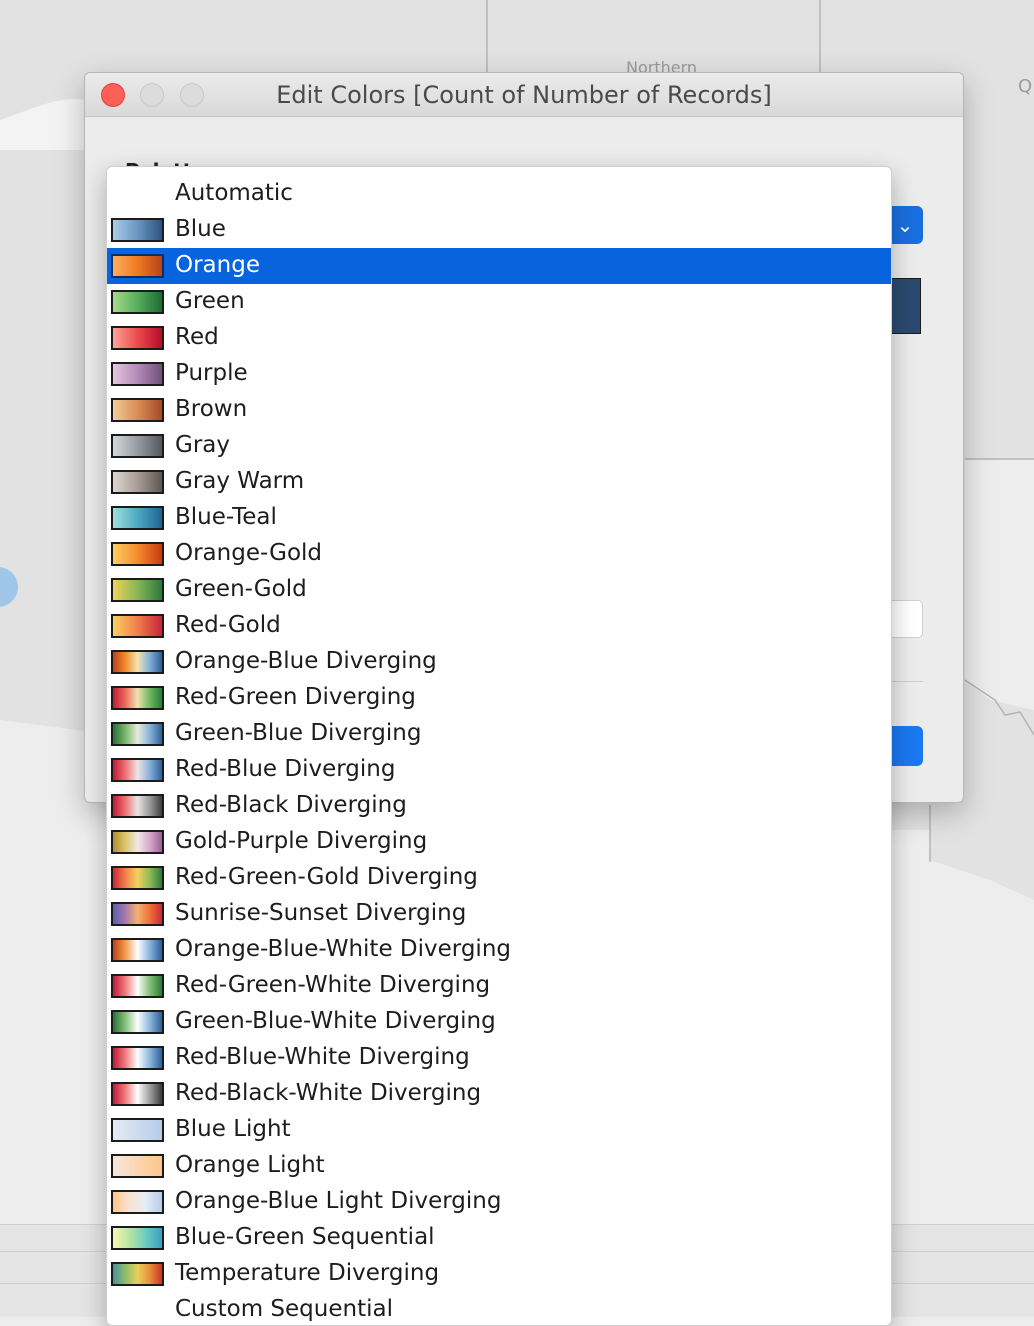 The height and width of the screenshot is (1326, 1034). What do you see at coordinates (210, 301) in the screenshot?
I see `palette-option-label: Green` at bounding box center [210, 301].